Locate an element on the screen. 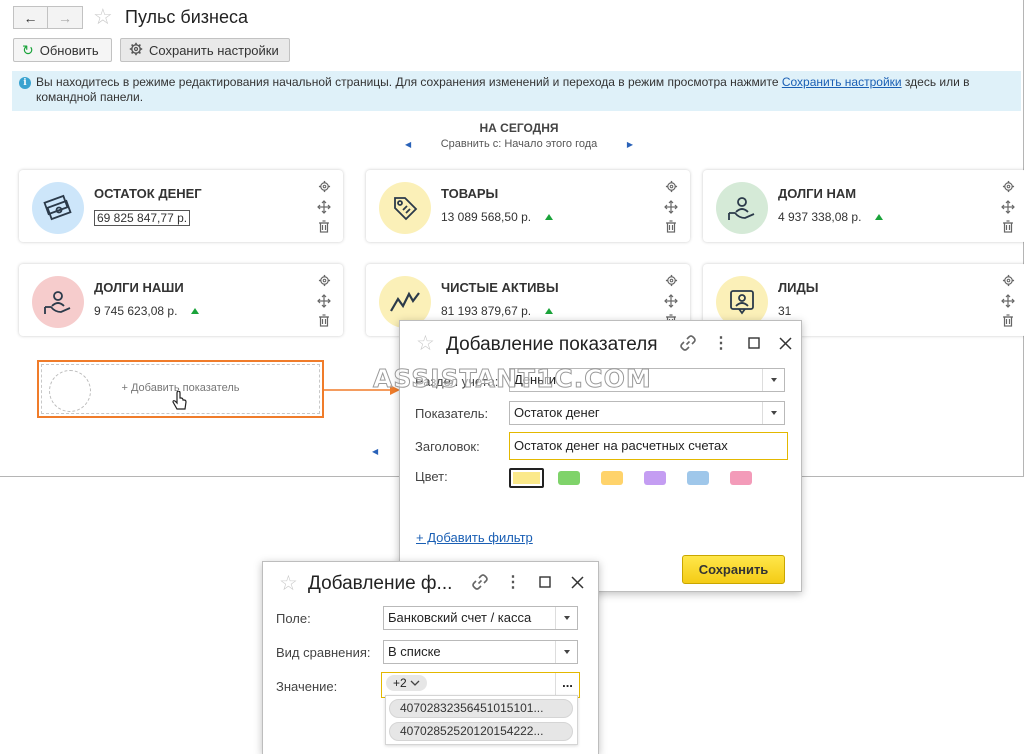  card-value-text: 69 825 847,77 р. is located at coordinates (142, 218).